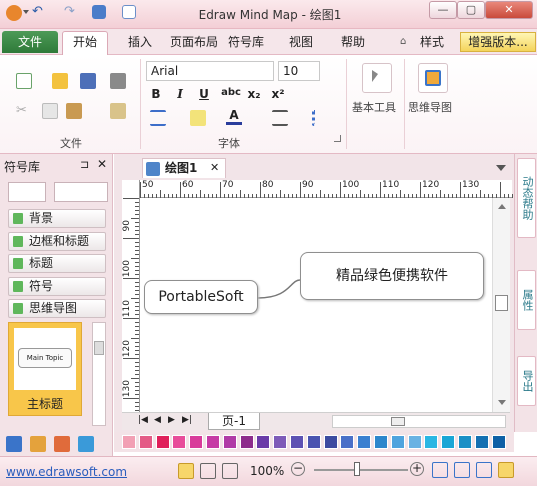 Image resolution: width=537 pixels, height=486 pixels. What do you see at coordinates (24, 111) in the screenshot?
I see `cut-icon: ✂` at bounding box center [24, 111].